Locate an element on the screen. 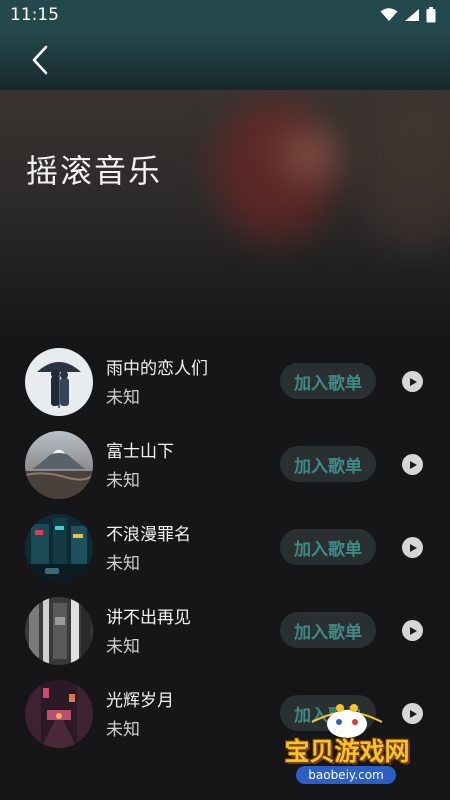  status-icons is located at coordinates (408, 15).